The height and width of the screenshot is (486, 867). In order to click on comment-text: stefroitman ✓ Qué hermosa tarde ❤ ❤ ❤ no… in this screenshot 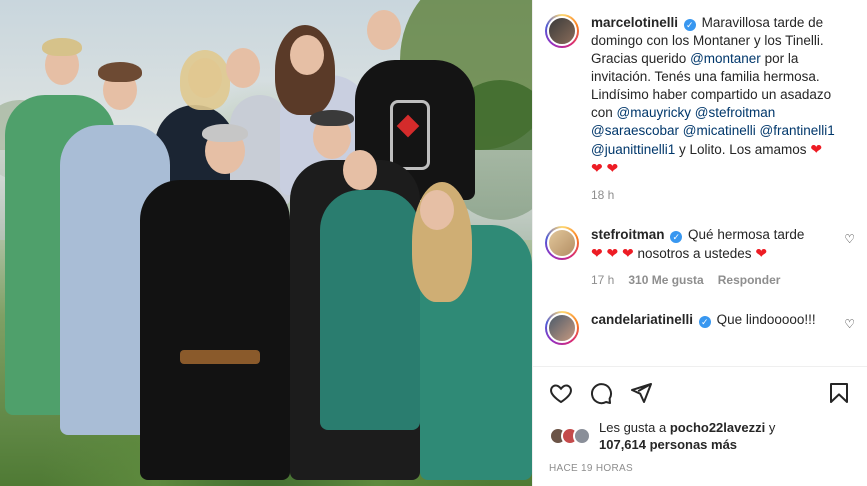, I will do `click(723, 244)`.